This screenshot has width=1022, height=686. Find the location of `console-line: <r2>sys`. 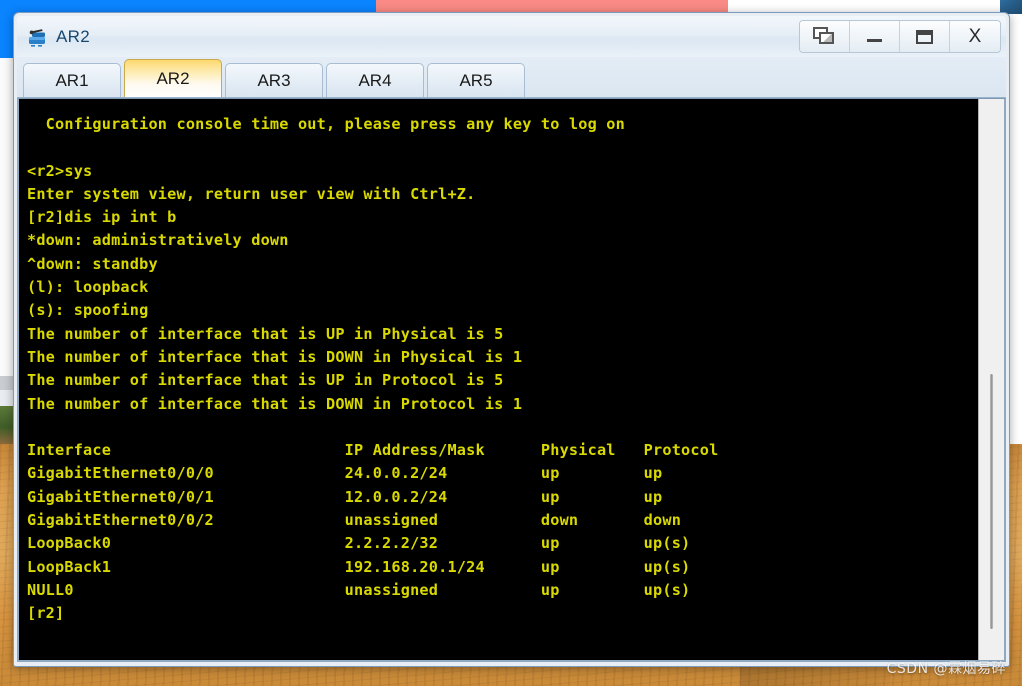

console-line: <r2>sys is located at coordinates (60, 170).